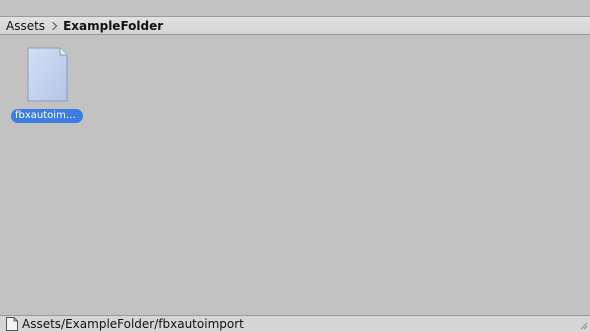  What do you see at coordinates (25, 26) in the screenshot?
I see `breadcrumb-item-assets: Assets` at bounding box center [25, 26].